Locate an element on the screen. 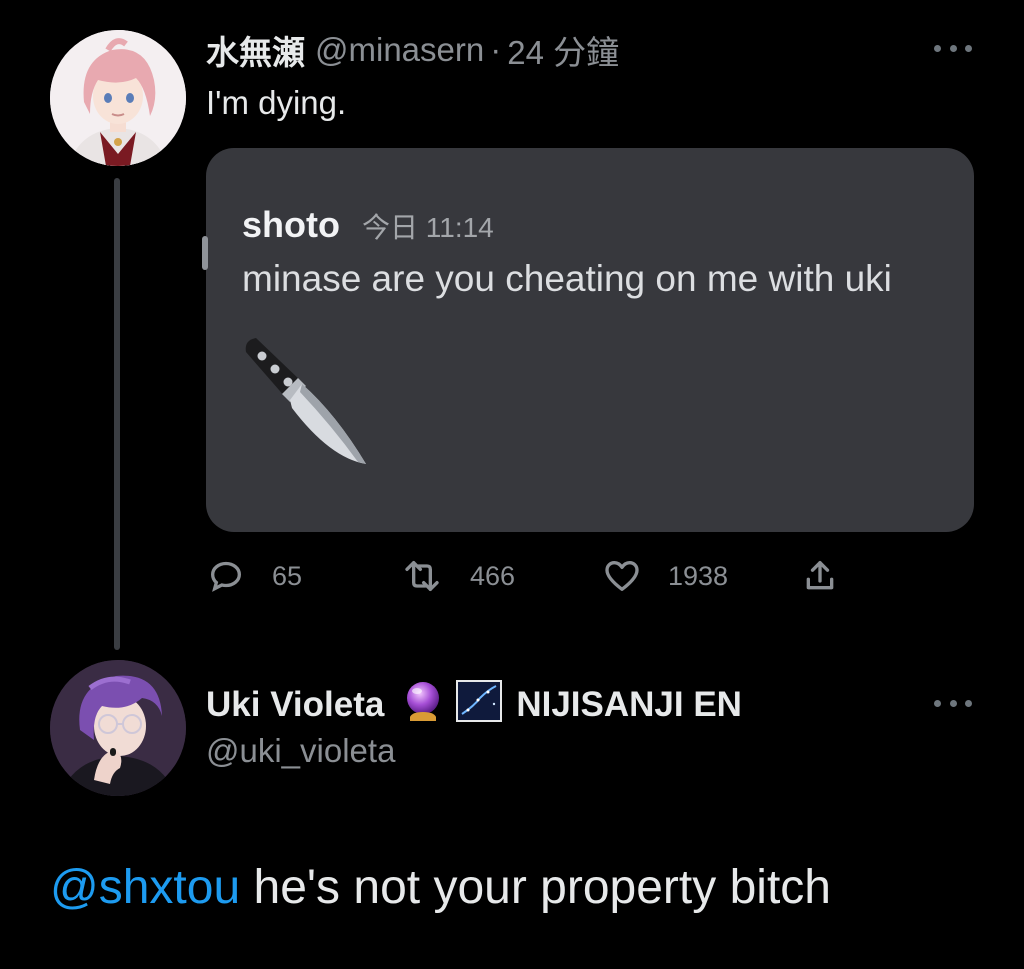 The height and width of the screenshot is (969, 1024). mention-link: @shxtou is located at coordinates (145, 887).